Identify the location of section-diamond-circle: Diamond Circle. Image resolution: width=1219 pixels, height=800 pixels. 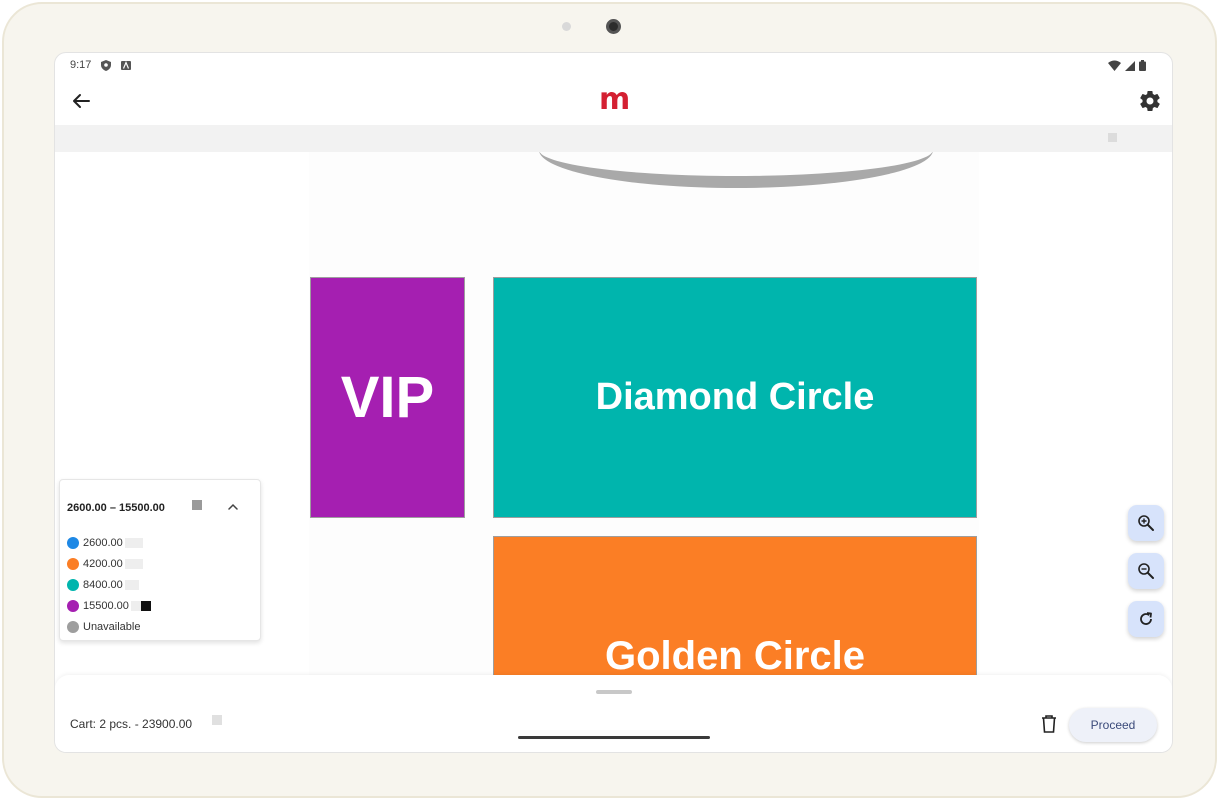
(735, 397).